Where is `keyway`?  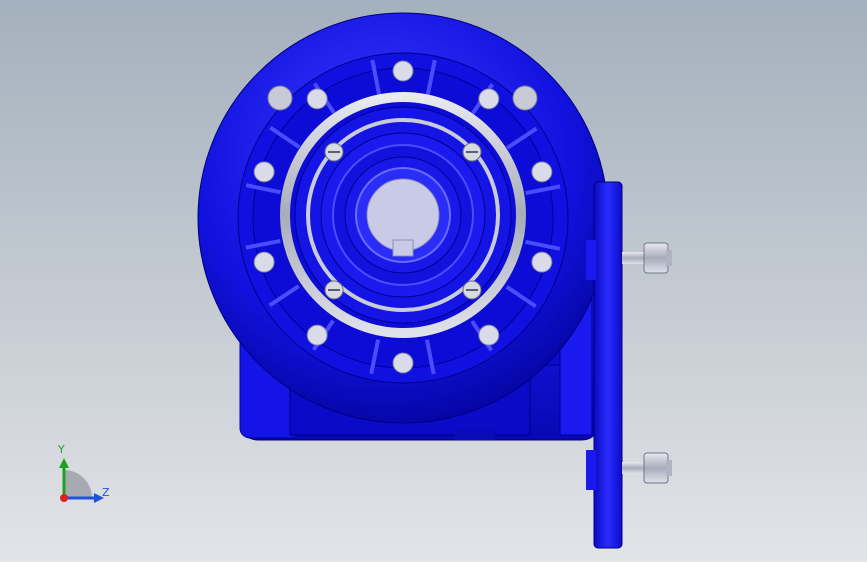 keyway is located at coordinates (403, 248).